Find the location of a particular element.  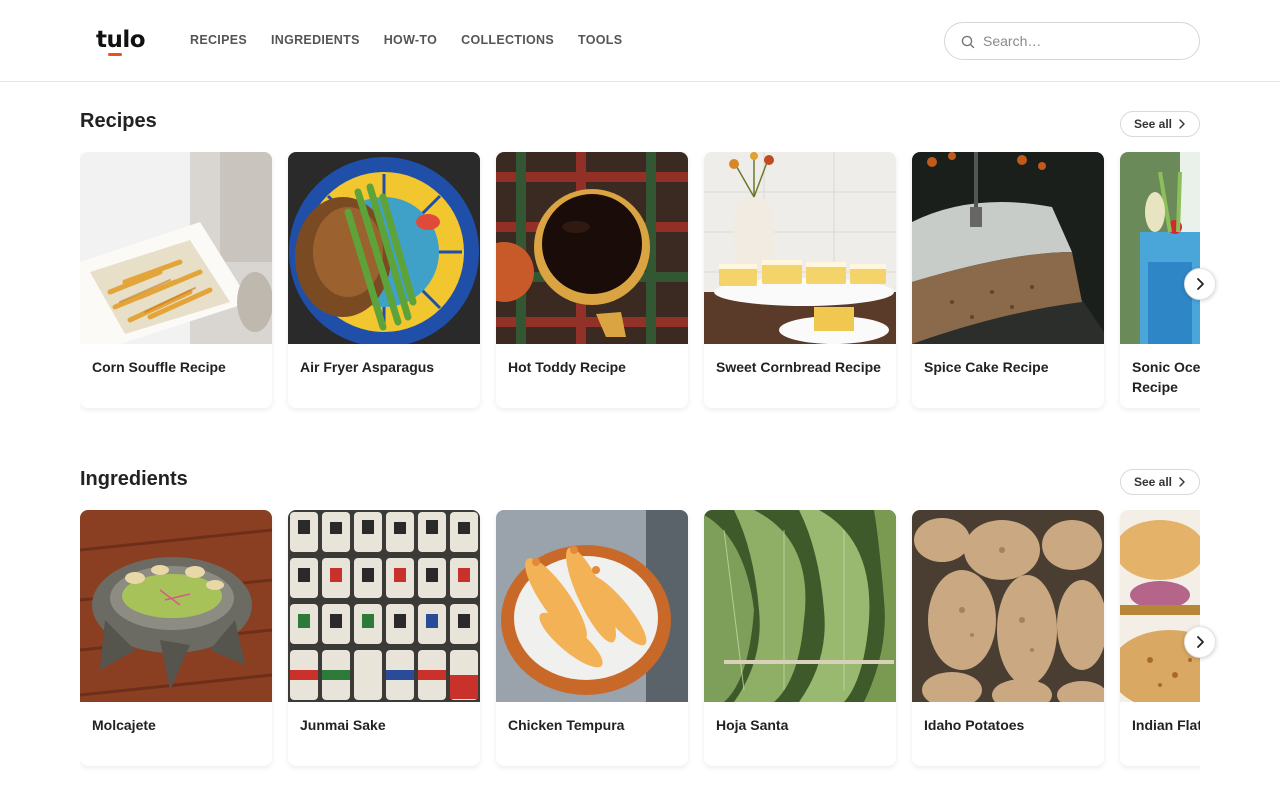

recipe-title: Hot Toddy Recipe is located at coordinates (567, 367).